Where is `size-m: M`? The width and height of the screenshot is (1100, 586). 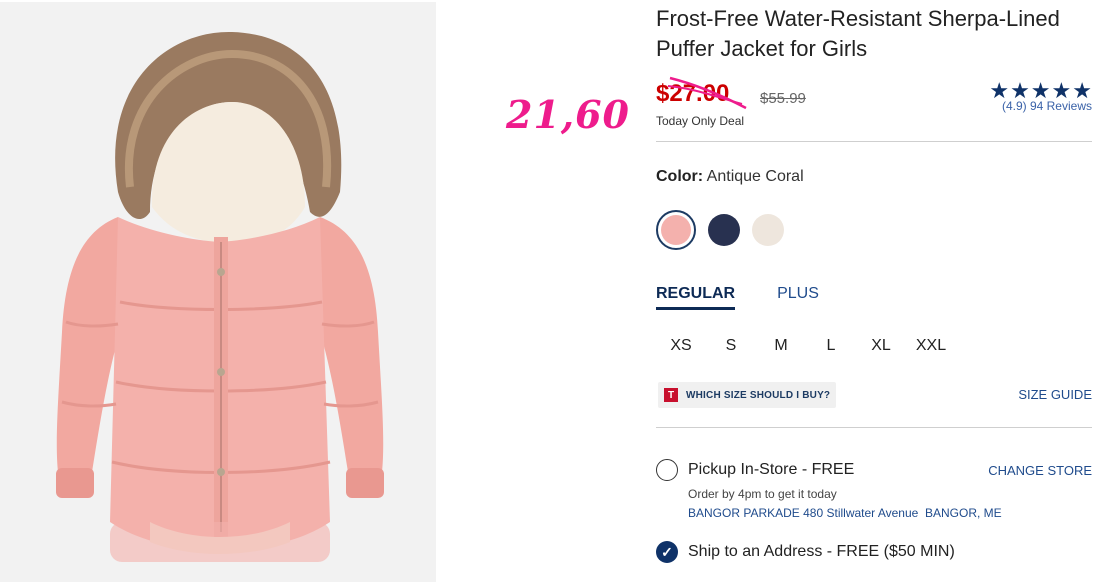
size-m: M is located at coordinates (781, 346).